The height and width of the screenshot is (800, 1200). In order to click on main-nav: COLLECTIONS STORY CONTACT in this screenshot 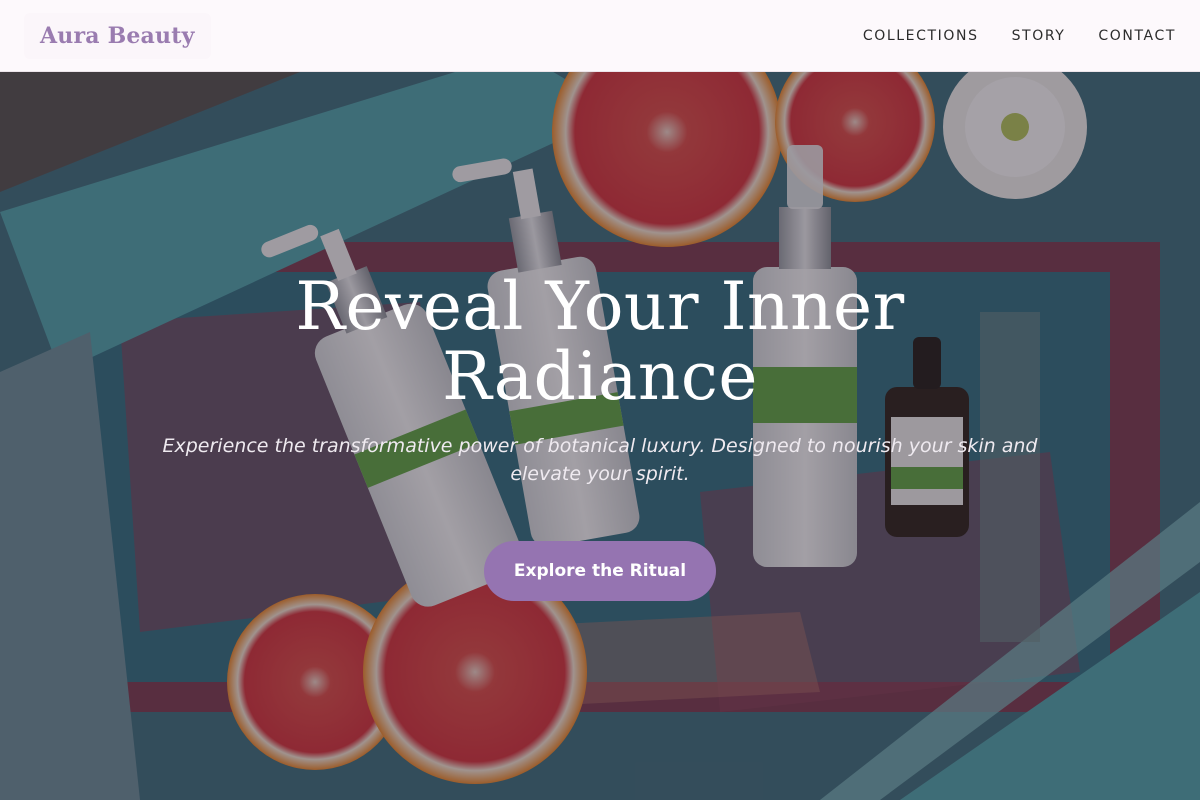, I will do `click(1019, 36)`.